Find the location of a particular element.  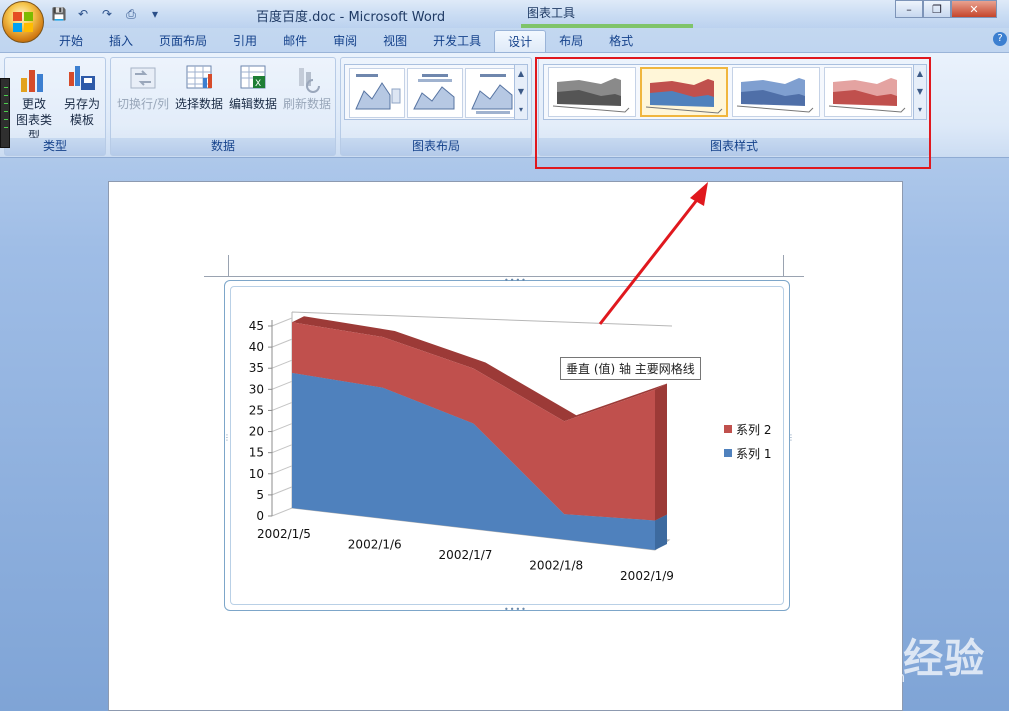

gridline-tooltip: 垂直 (值) 轴 主要网格线 is located at coordinates (630, 368).